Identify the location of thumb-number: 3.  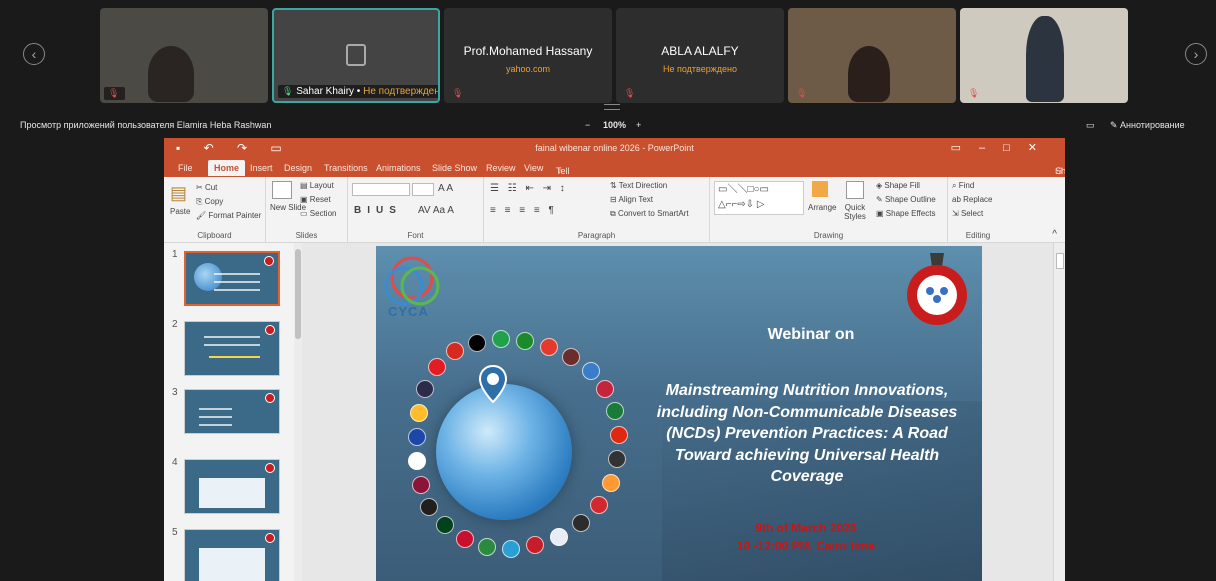
(175, 392).